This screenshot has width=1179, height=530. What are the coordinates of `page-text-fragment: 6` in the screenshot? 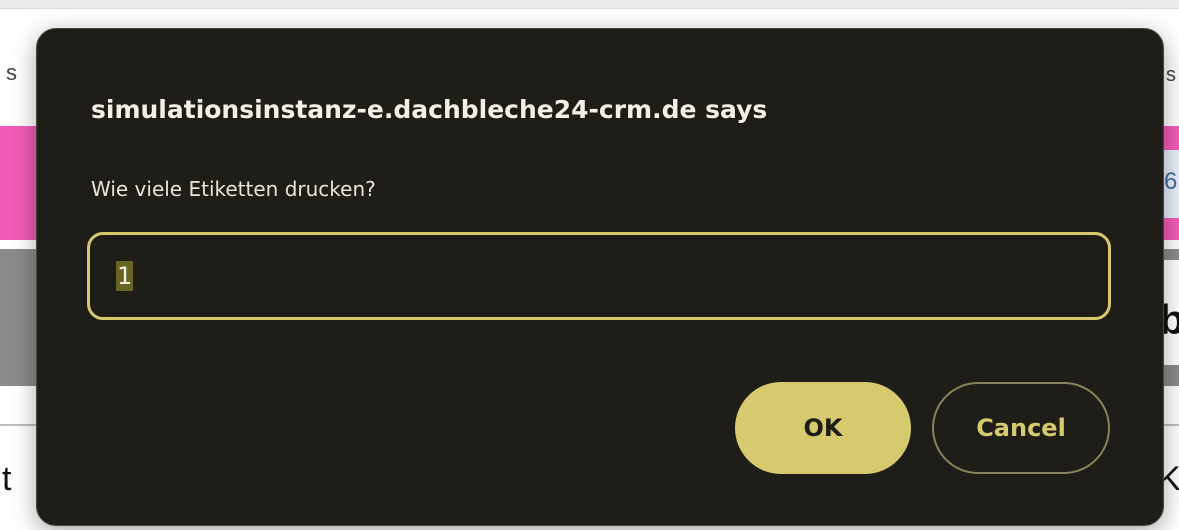 It's located at (1171, 181).